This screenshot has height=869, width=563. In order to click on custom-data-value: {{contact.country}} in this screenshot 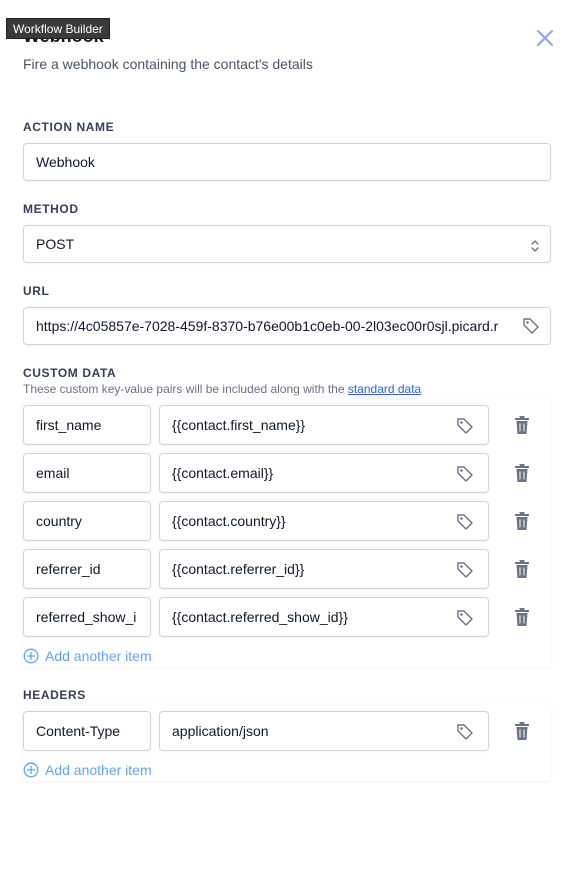, I will do `click(229, 521)`.